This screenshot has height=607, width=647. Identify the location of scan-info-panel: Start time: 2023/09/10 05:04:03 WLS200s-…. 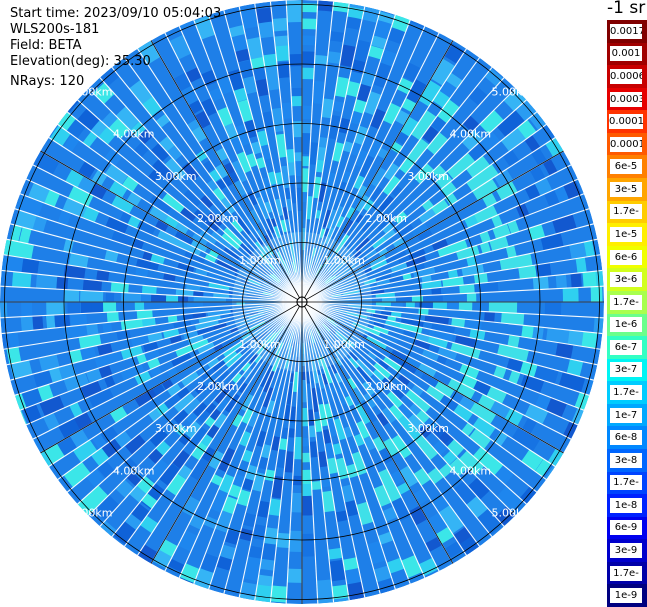
(115, 48).